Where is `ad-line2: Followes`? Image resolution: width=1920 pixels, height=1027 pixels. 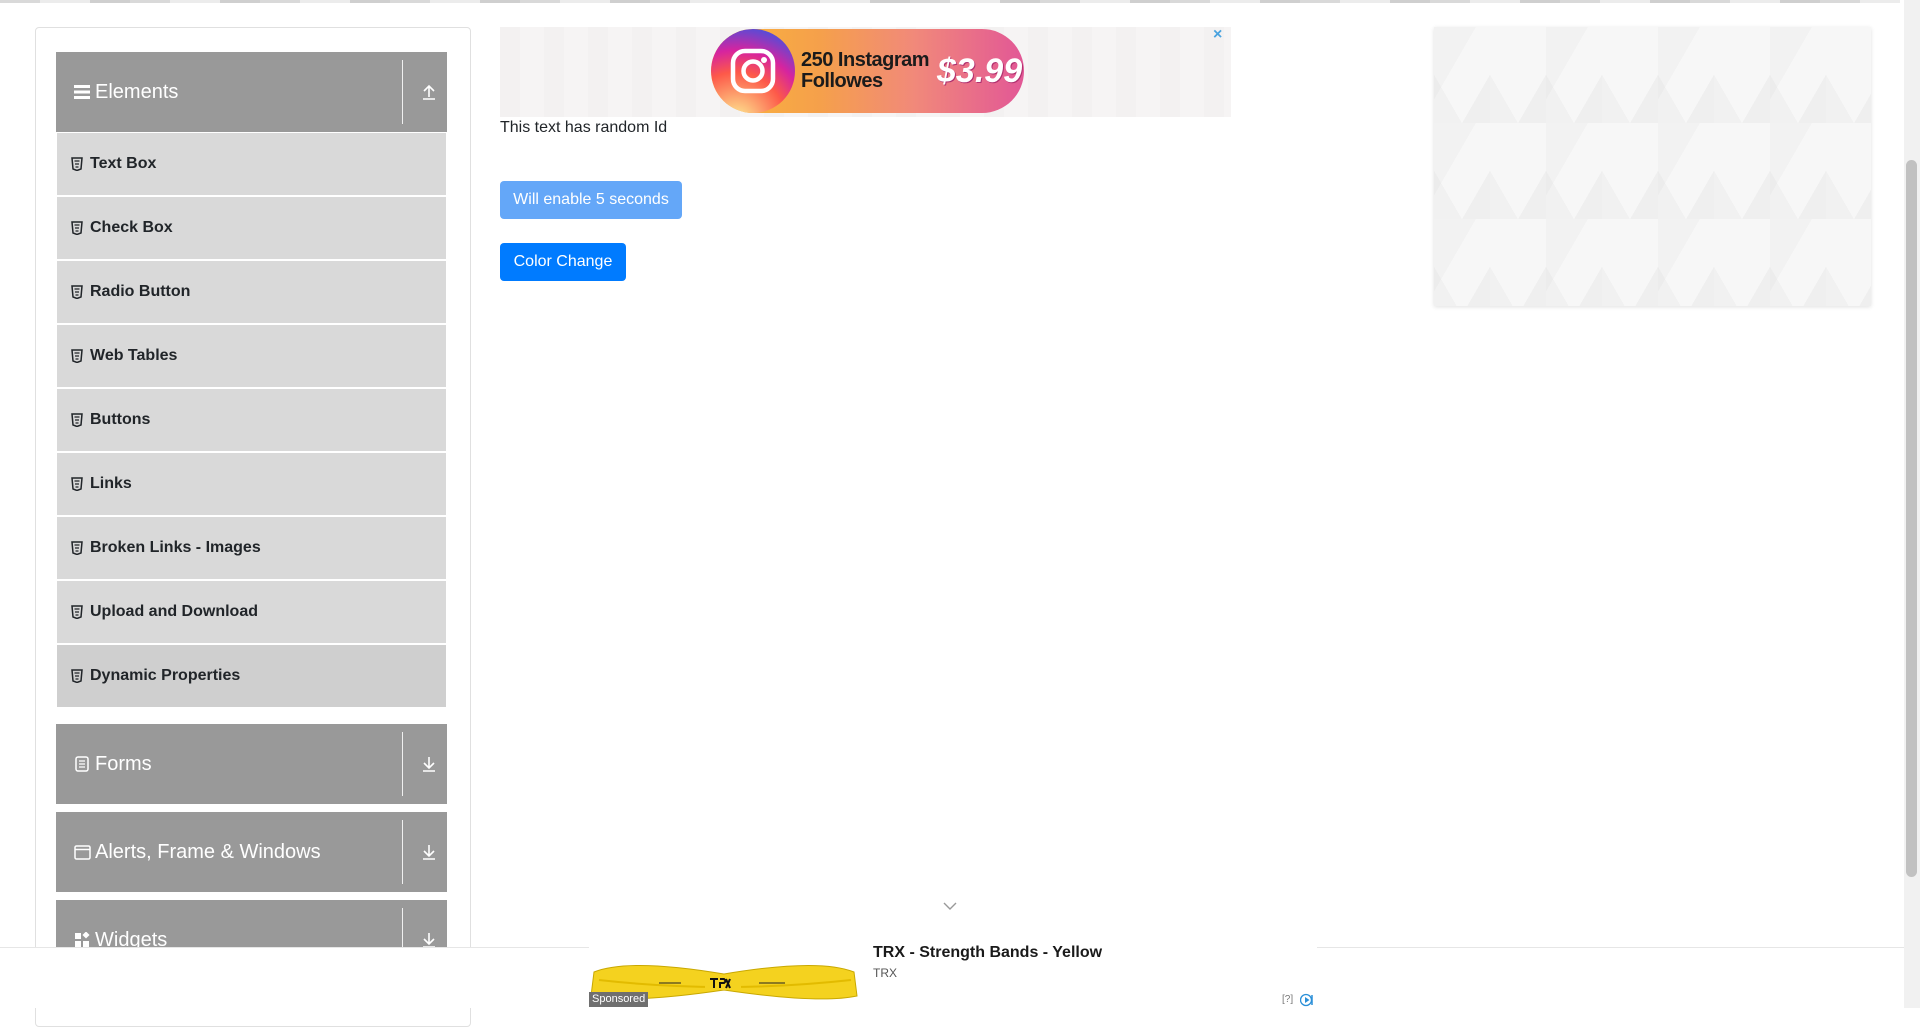
ad-line2: Followes is located at coordinates (842, 81).